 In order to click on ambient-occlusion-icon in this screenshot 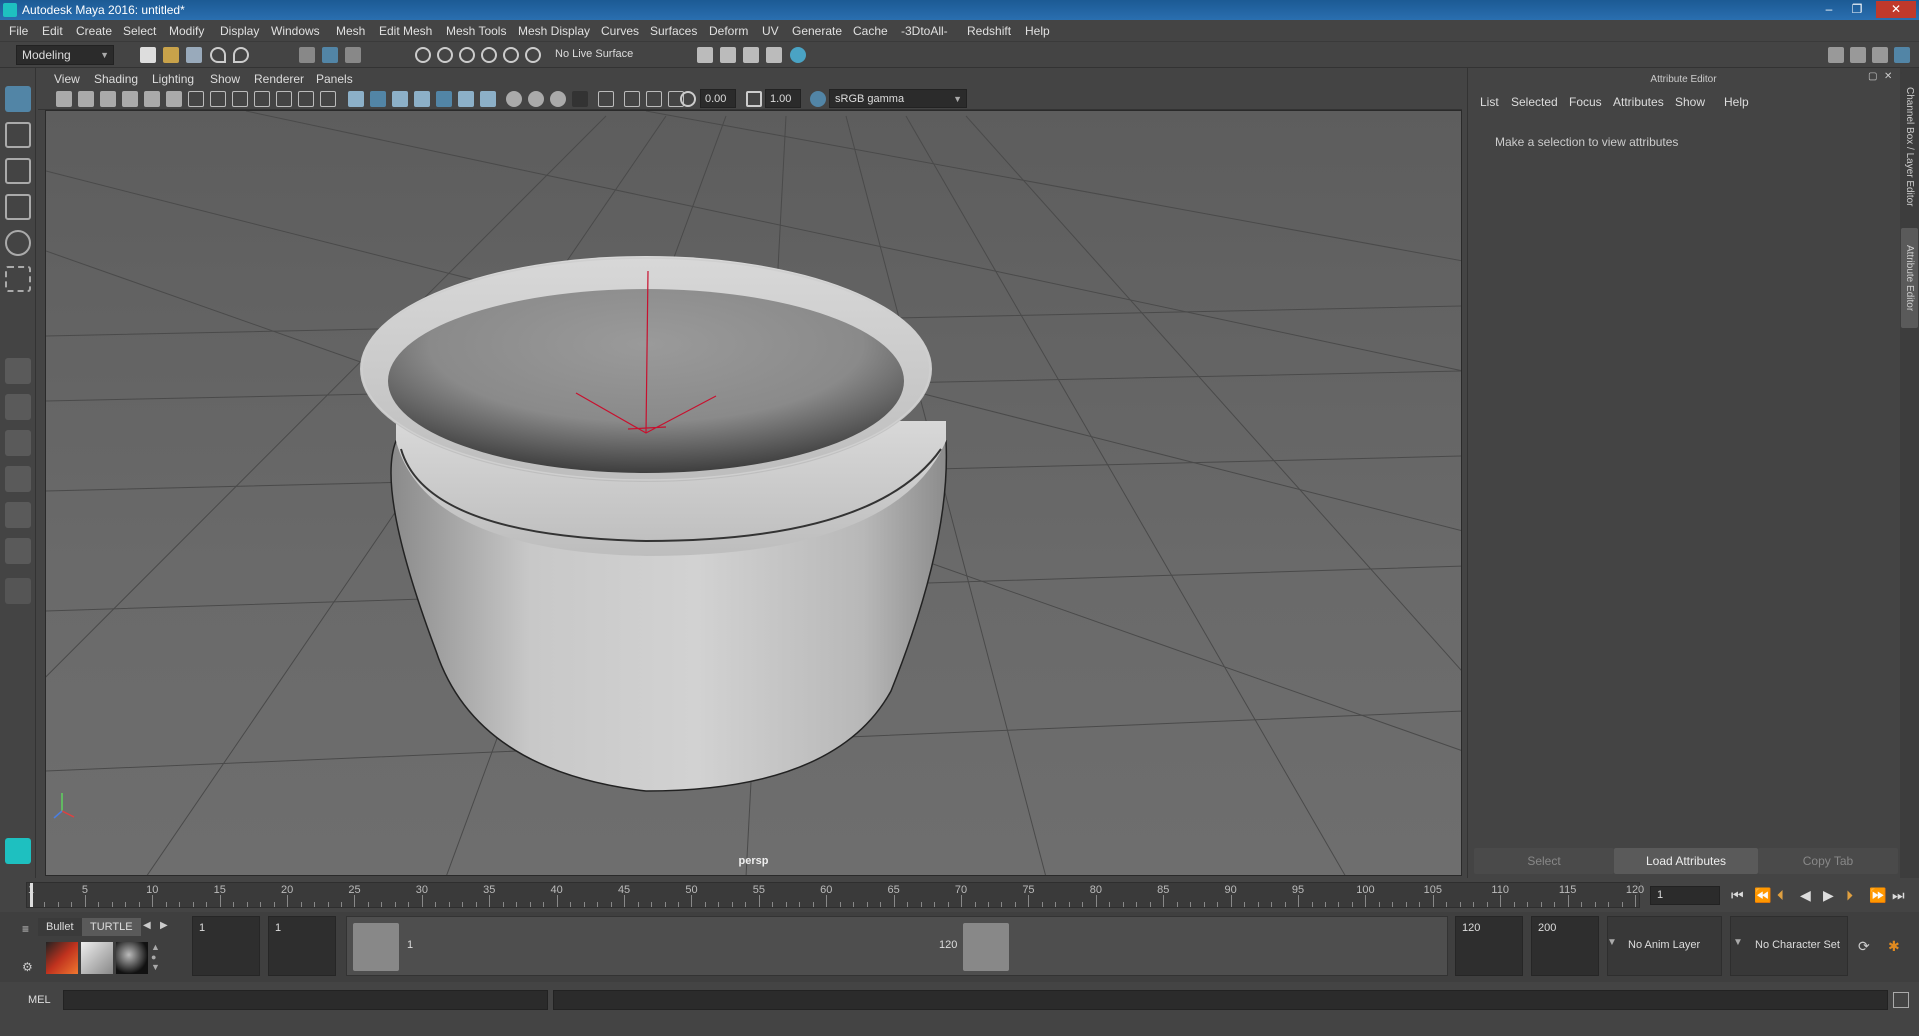, I will do `click(514, 99)`.